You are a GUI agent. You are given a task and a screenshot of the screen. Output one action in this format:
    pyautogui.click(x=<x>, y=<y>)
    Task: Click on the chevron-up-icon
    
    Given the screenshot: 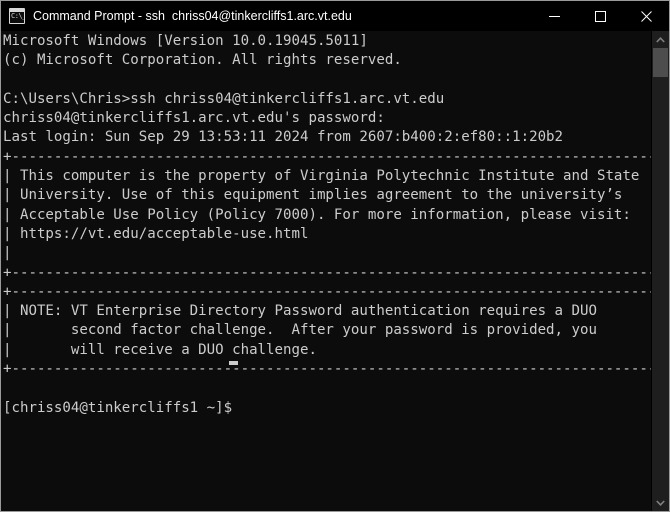 What is the action you would take?
    pyautogui.click(x=660, y=39)
    